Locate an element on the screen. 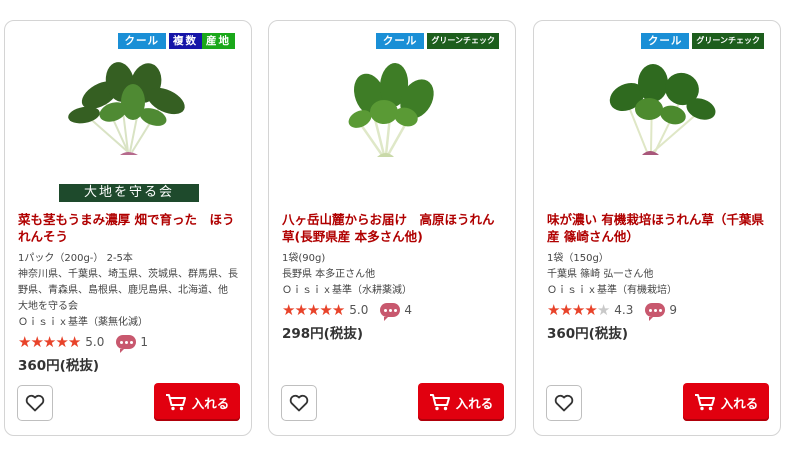  review-count: 1 is located at coordinates (144, 342).